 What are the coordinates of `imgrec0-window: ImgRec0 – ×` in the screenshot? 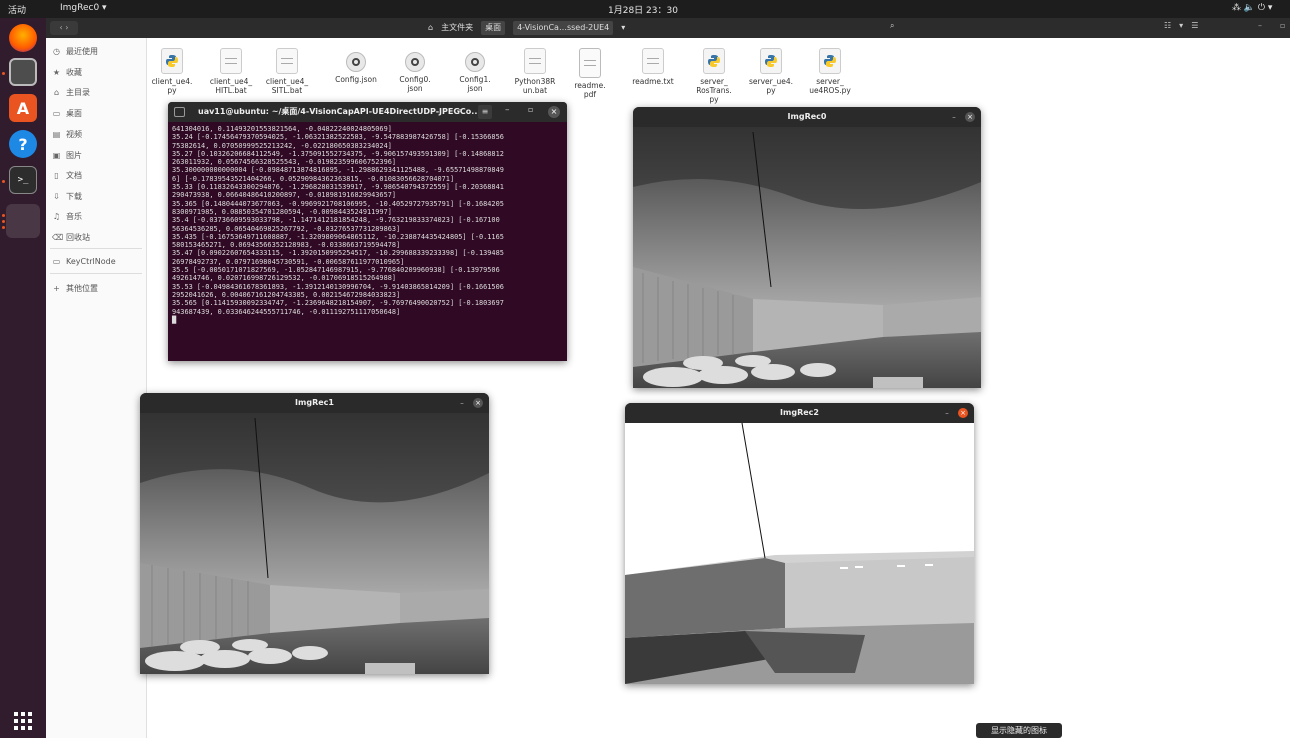 It's located at (807, 247).